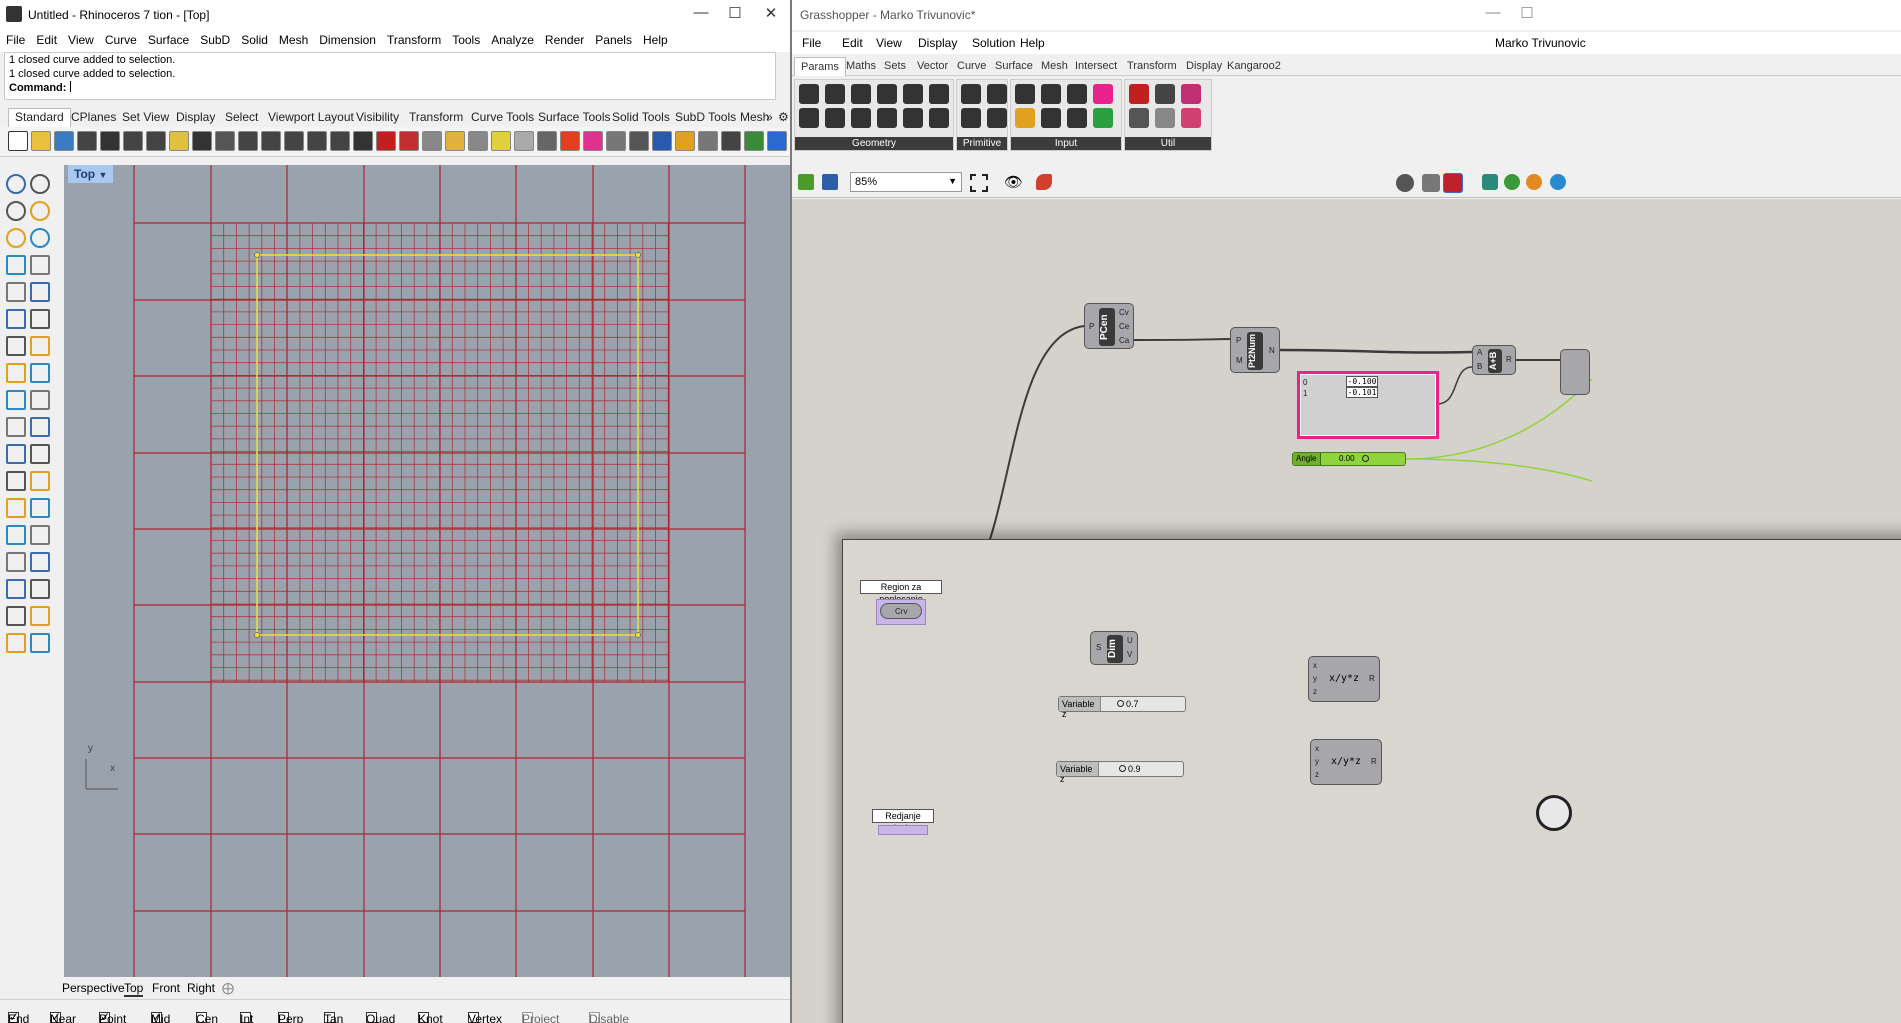 This screenshot has height=1023, width=1901. What do you see at coordinates (685, 141) in the screenshot?
I see `flag-icon` at bounding box center [685, 141].